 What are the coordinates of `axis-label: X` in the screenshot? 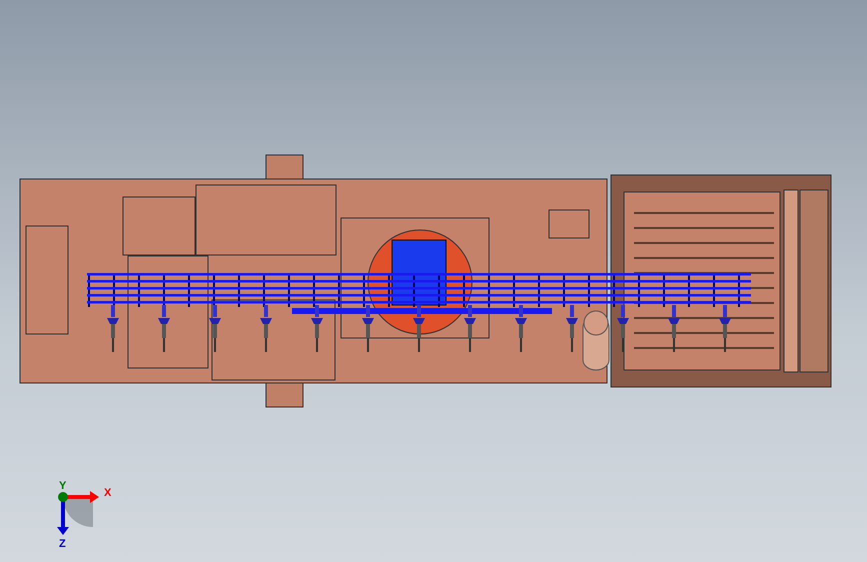 It's located at (108, 493).